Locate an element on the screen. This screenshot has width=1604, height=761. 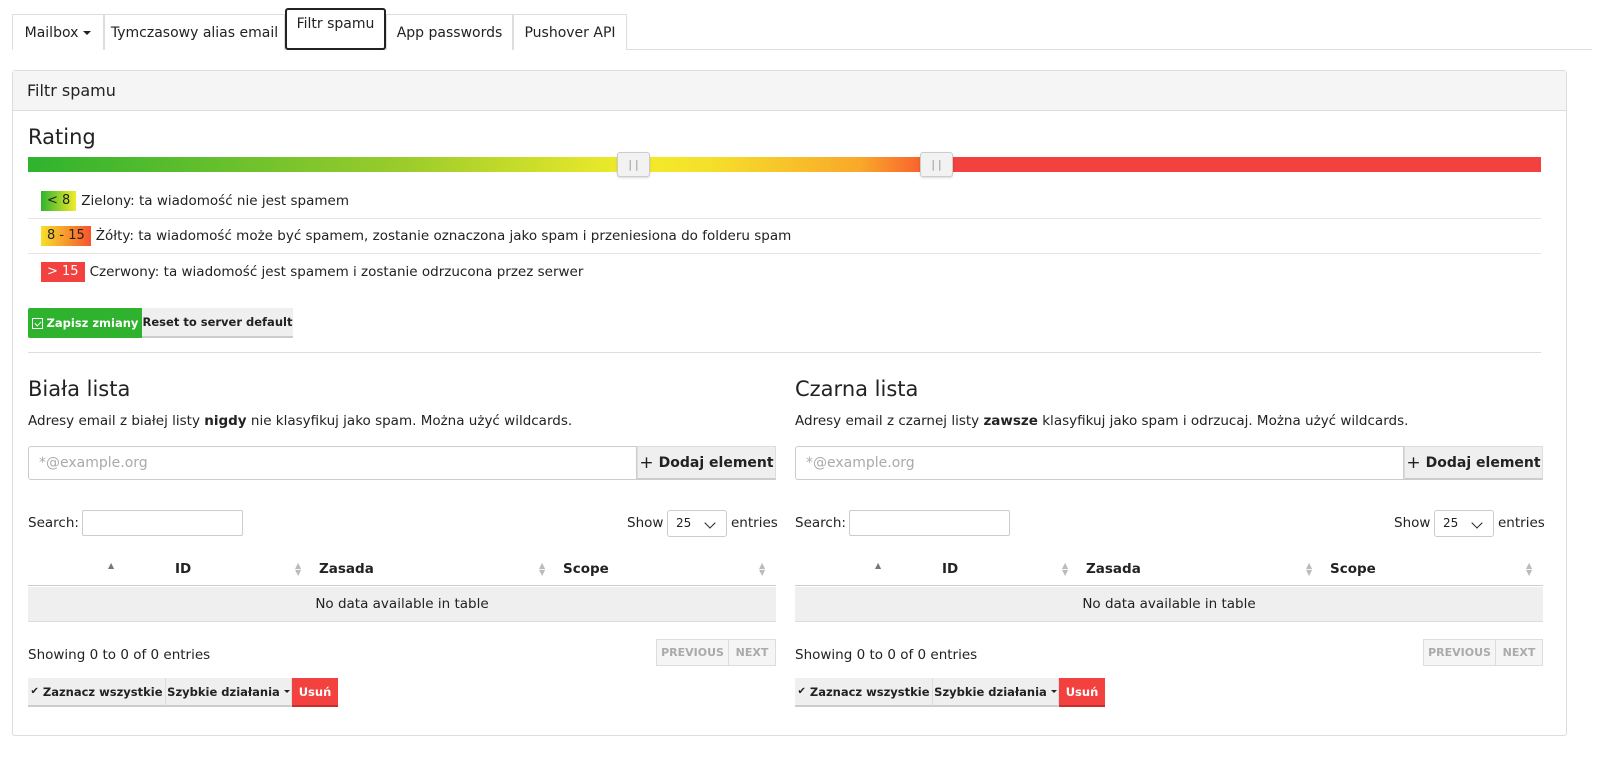
blacklist-input-group: + Dodaj element is located at coordinates (1169, 463).